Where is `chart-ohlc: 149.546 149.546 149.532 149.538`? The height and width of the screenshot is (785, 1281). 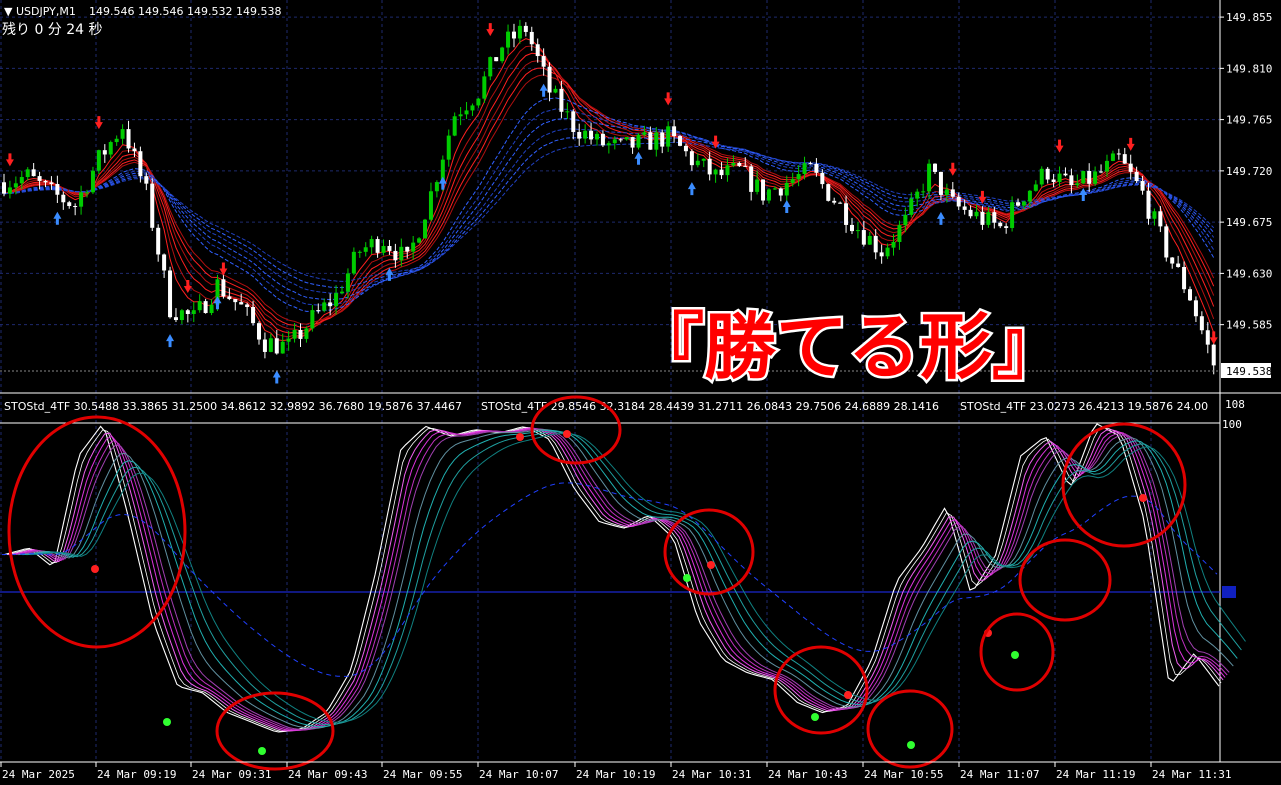
chart-ohlc: 149.546 149.546 149.532 149.538 is located at coordinates (185, 11).